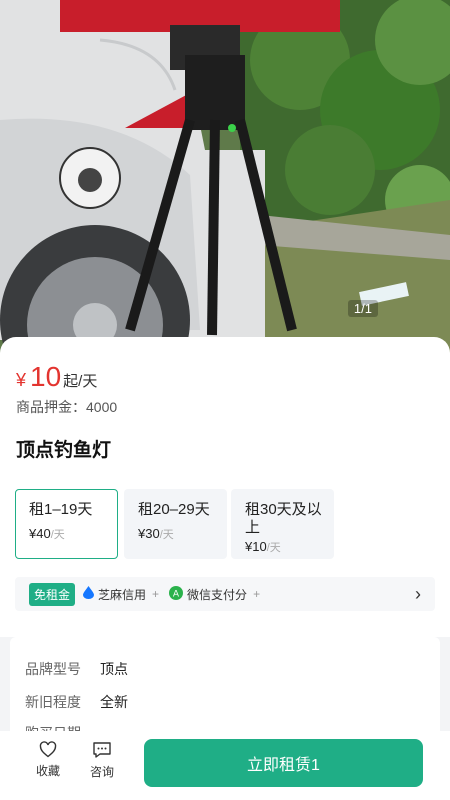 The height and width of the screenshot is (800, 450). I want to click on favorite-label: 收藏, so click(47, 771).